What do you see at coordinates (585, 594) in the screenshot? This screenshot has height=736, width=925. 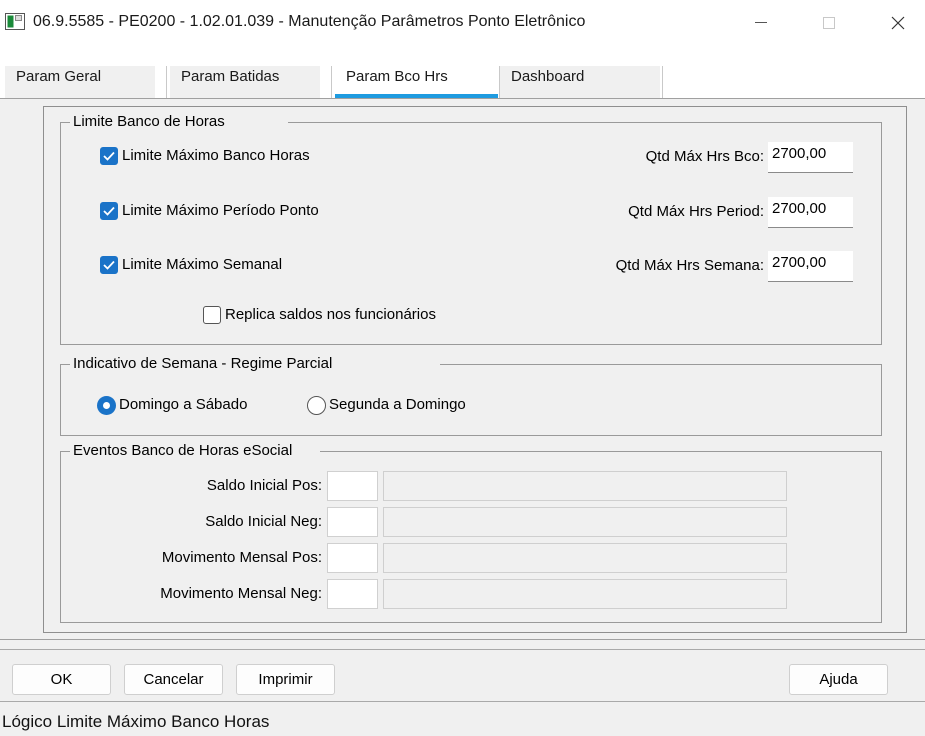 I see `movimento-mensal-neg-description` at bounding box center [585, 594].